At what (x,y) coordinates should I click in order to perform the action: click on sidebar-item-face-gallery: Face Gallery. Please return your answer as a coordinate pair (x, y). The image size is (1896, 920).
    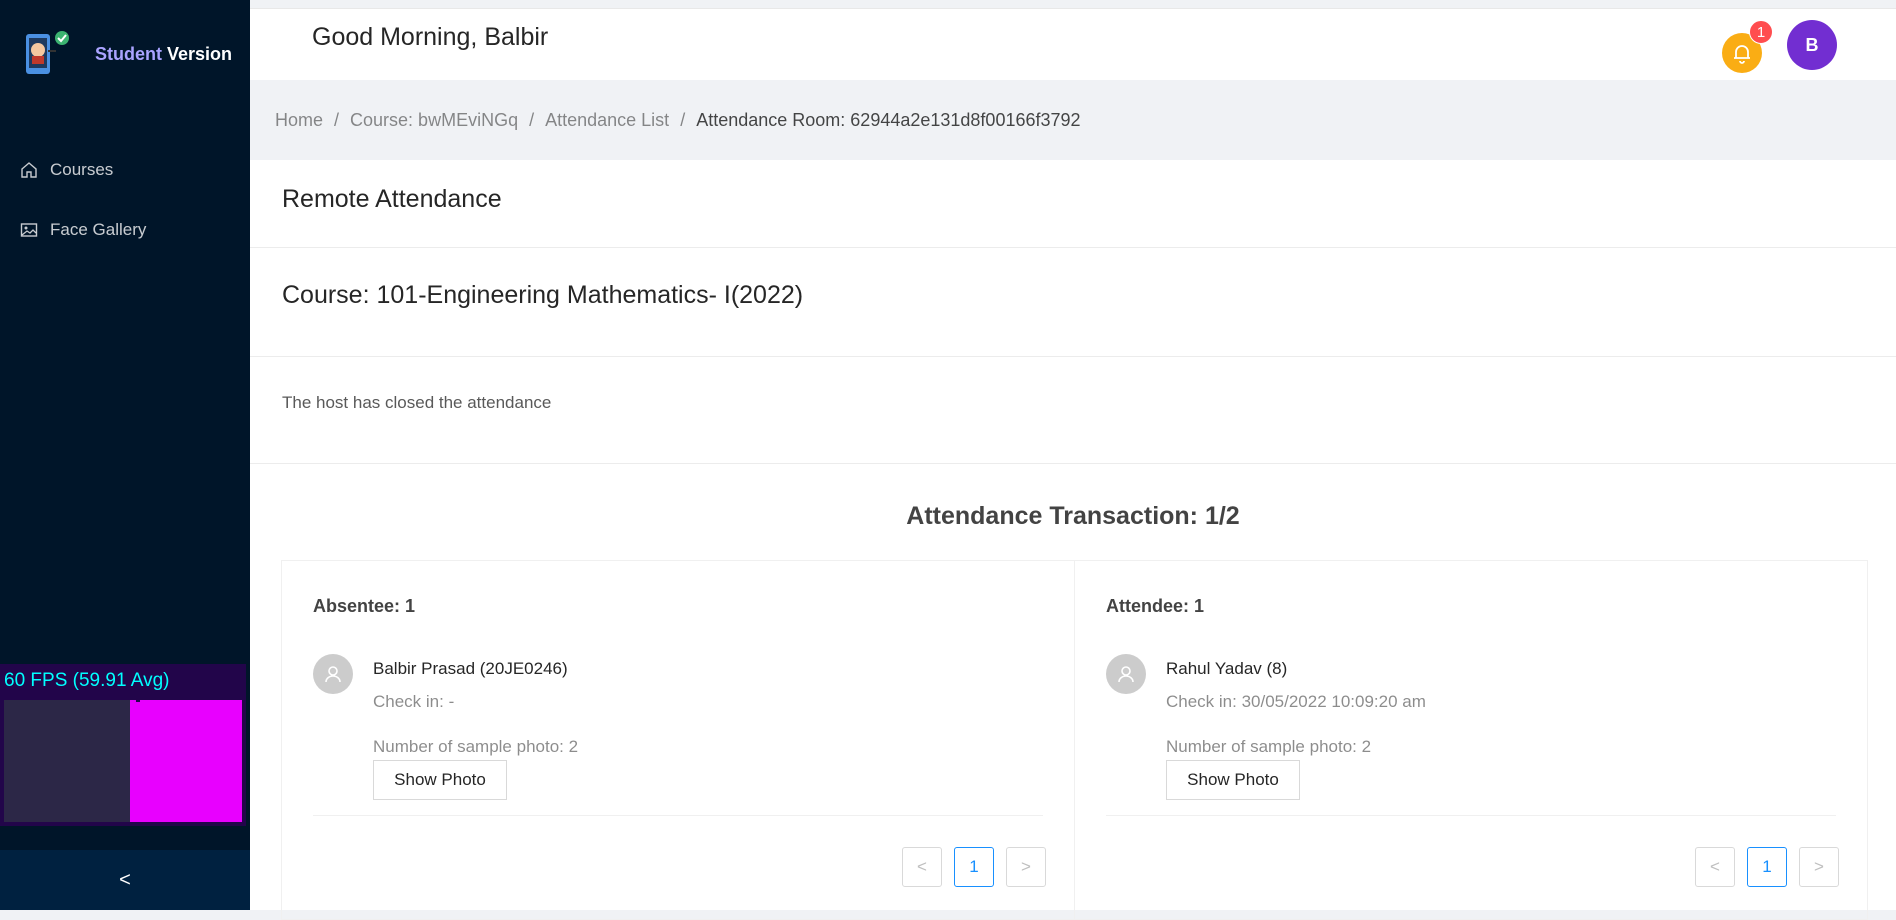
    Looking at the image, I should click on (125, 230).